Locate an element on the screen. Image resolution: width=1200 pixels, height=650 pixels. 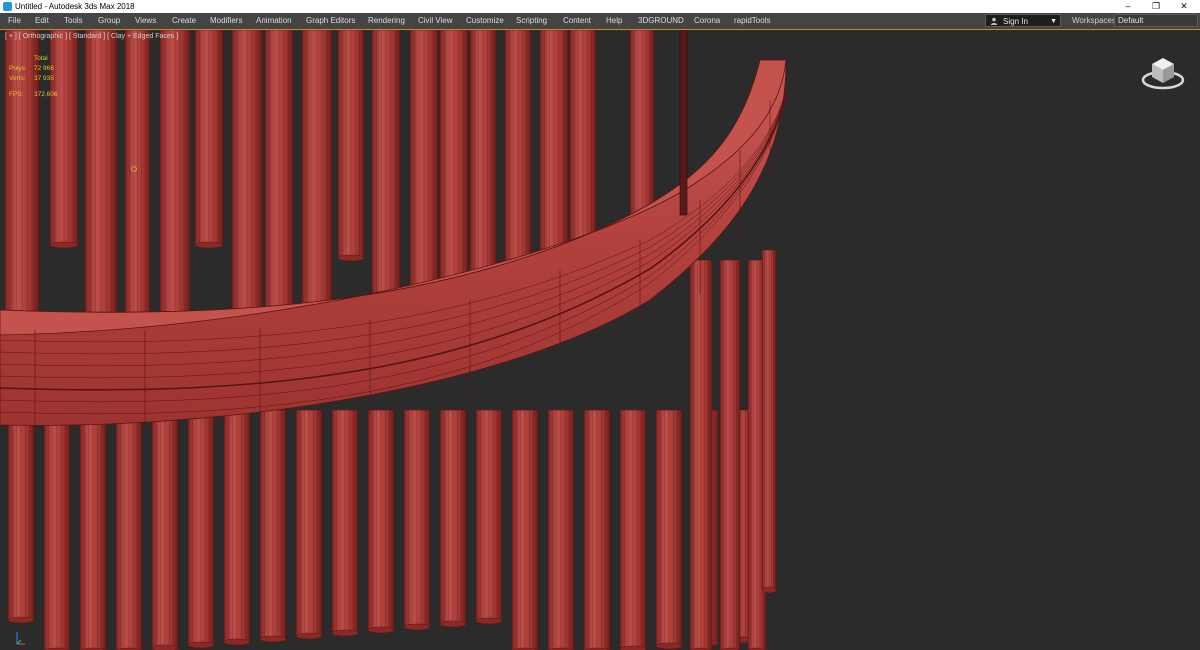
menu-graph-editors: Graph Editors is located at coordinates (330, 21).